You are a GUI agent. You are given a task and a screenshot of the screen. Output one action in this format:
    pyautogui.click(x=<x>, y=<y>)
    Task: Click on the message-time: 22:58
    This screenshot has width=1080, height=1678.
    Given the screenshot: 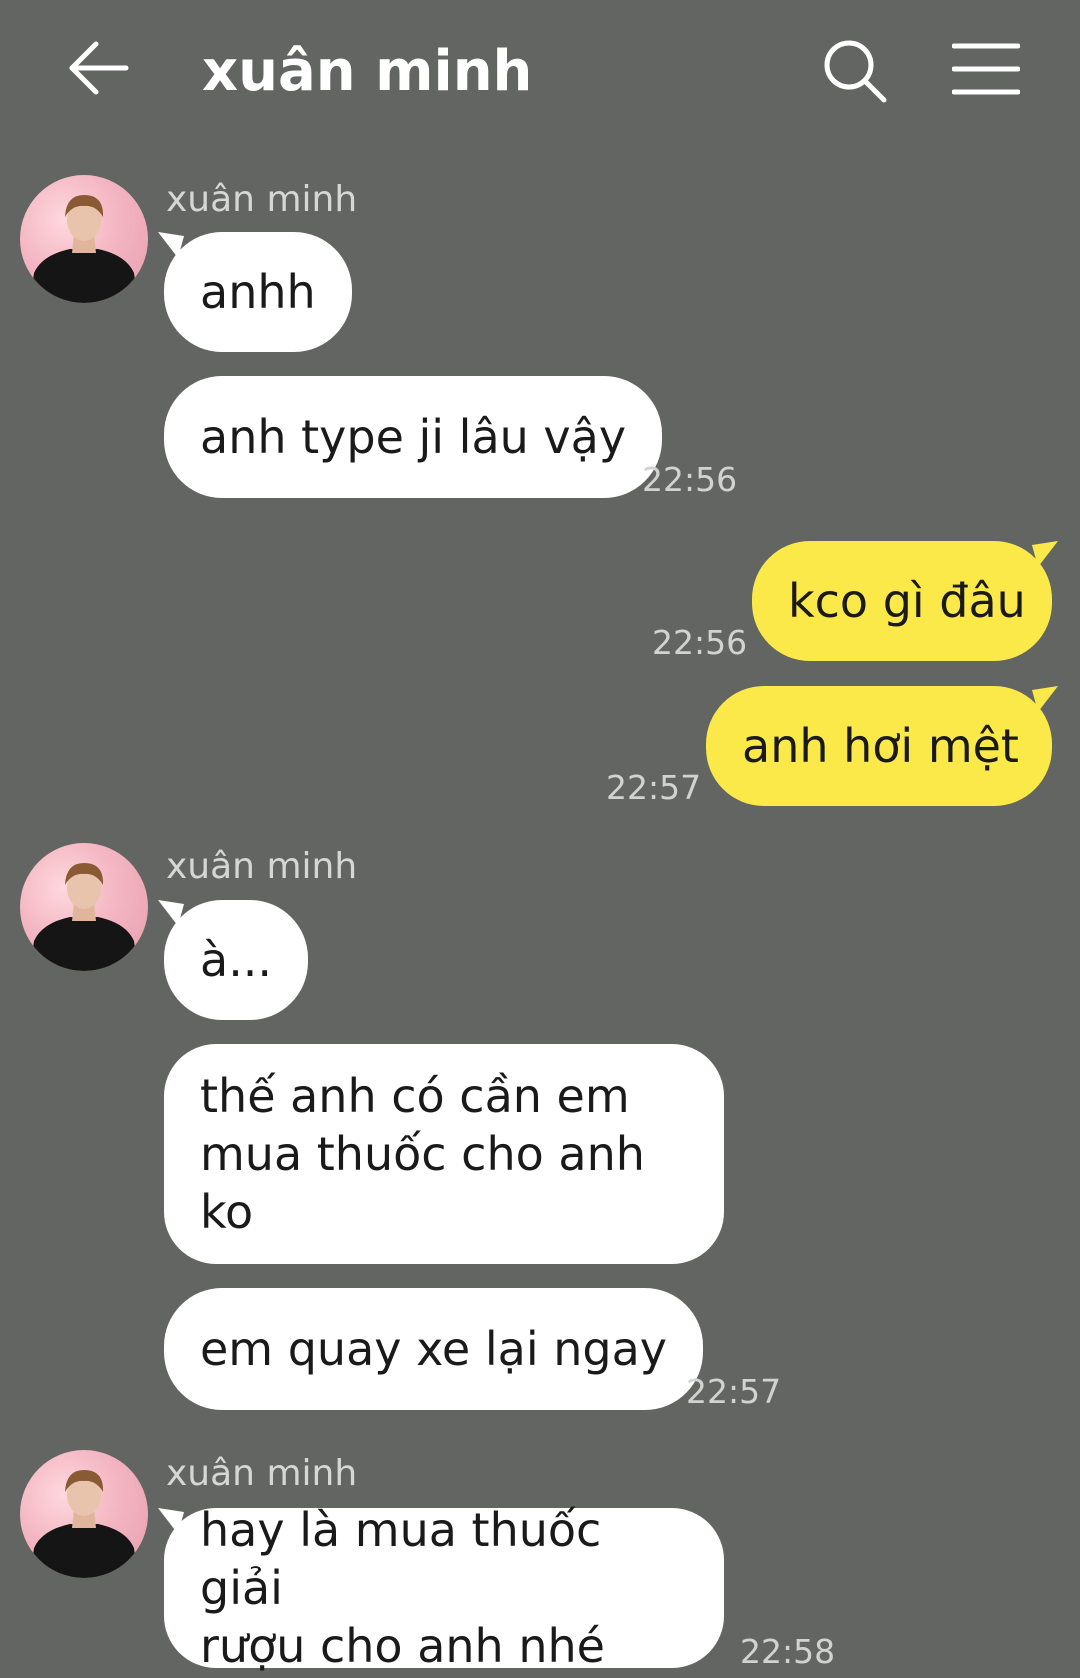 What is the action you would take?
    pyautogui.click(x=788, y=1651)
    